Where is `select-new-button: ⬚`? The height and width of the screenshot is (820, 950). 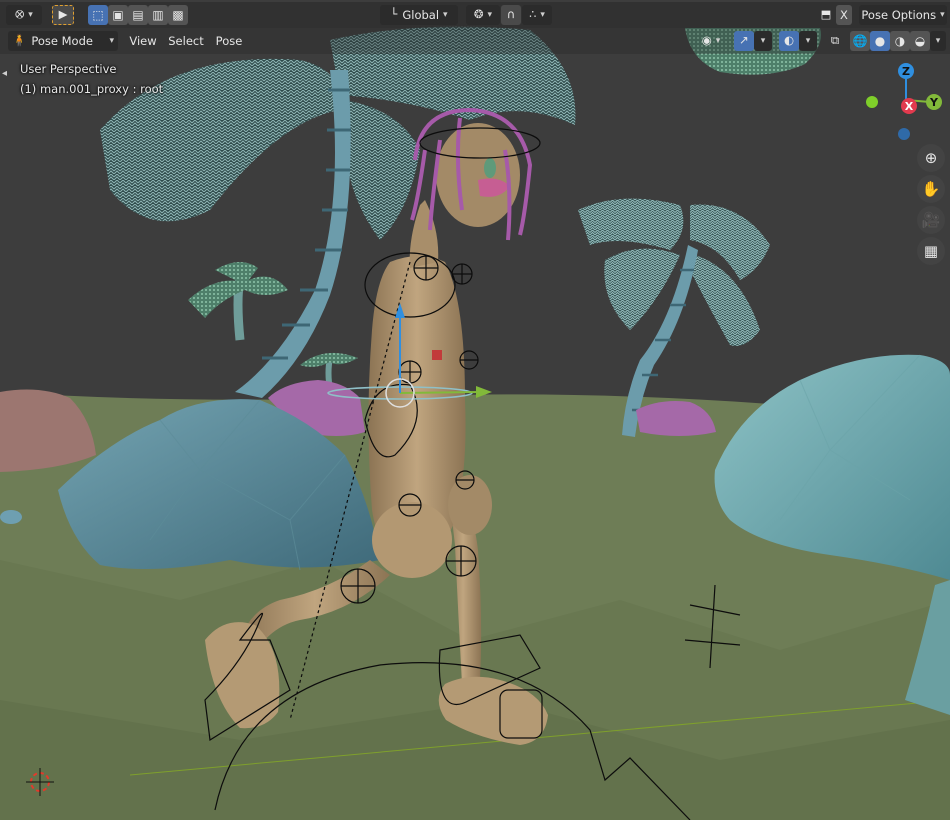 select-new-button: ⬚ is located at coordinates (98, 15).